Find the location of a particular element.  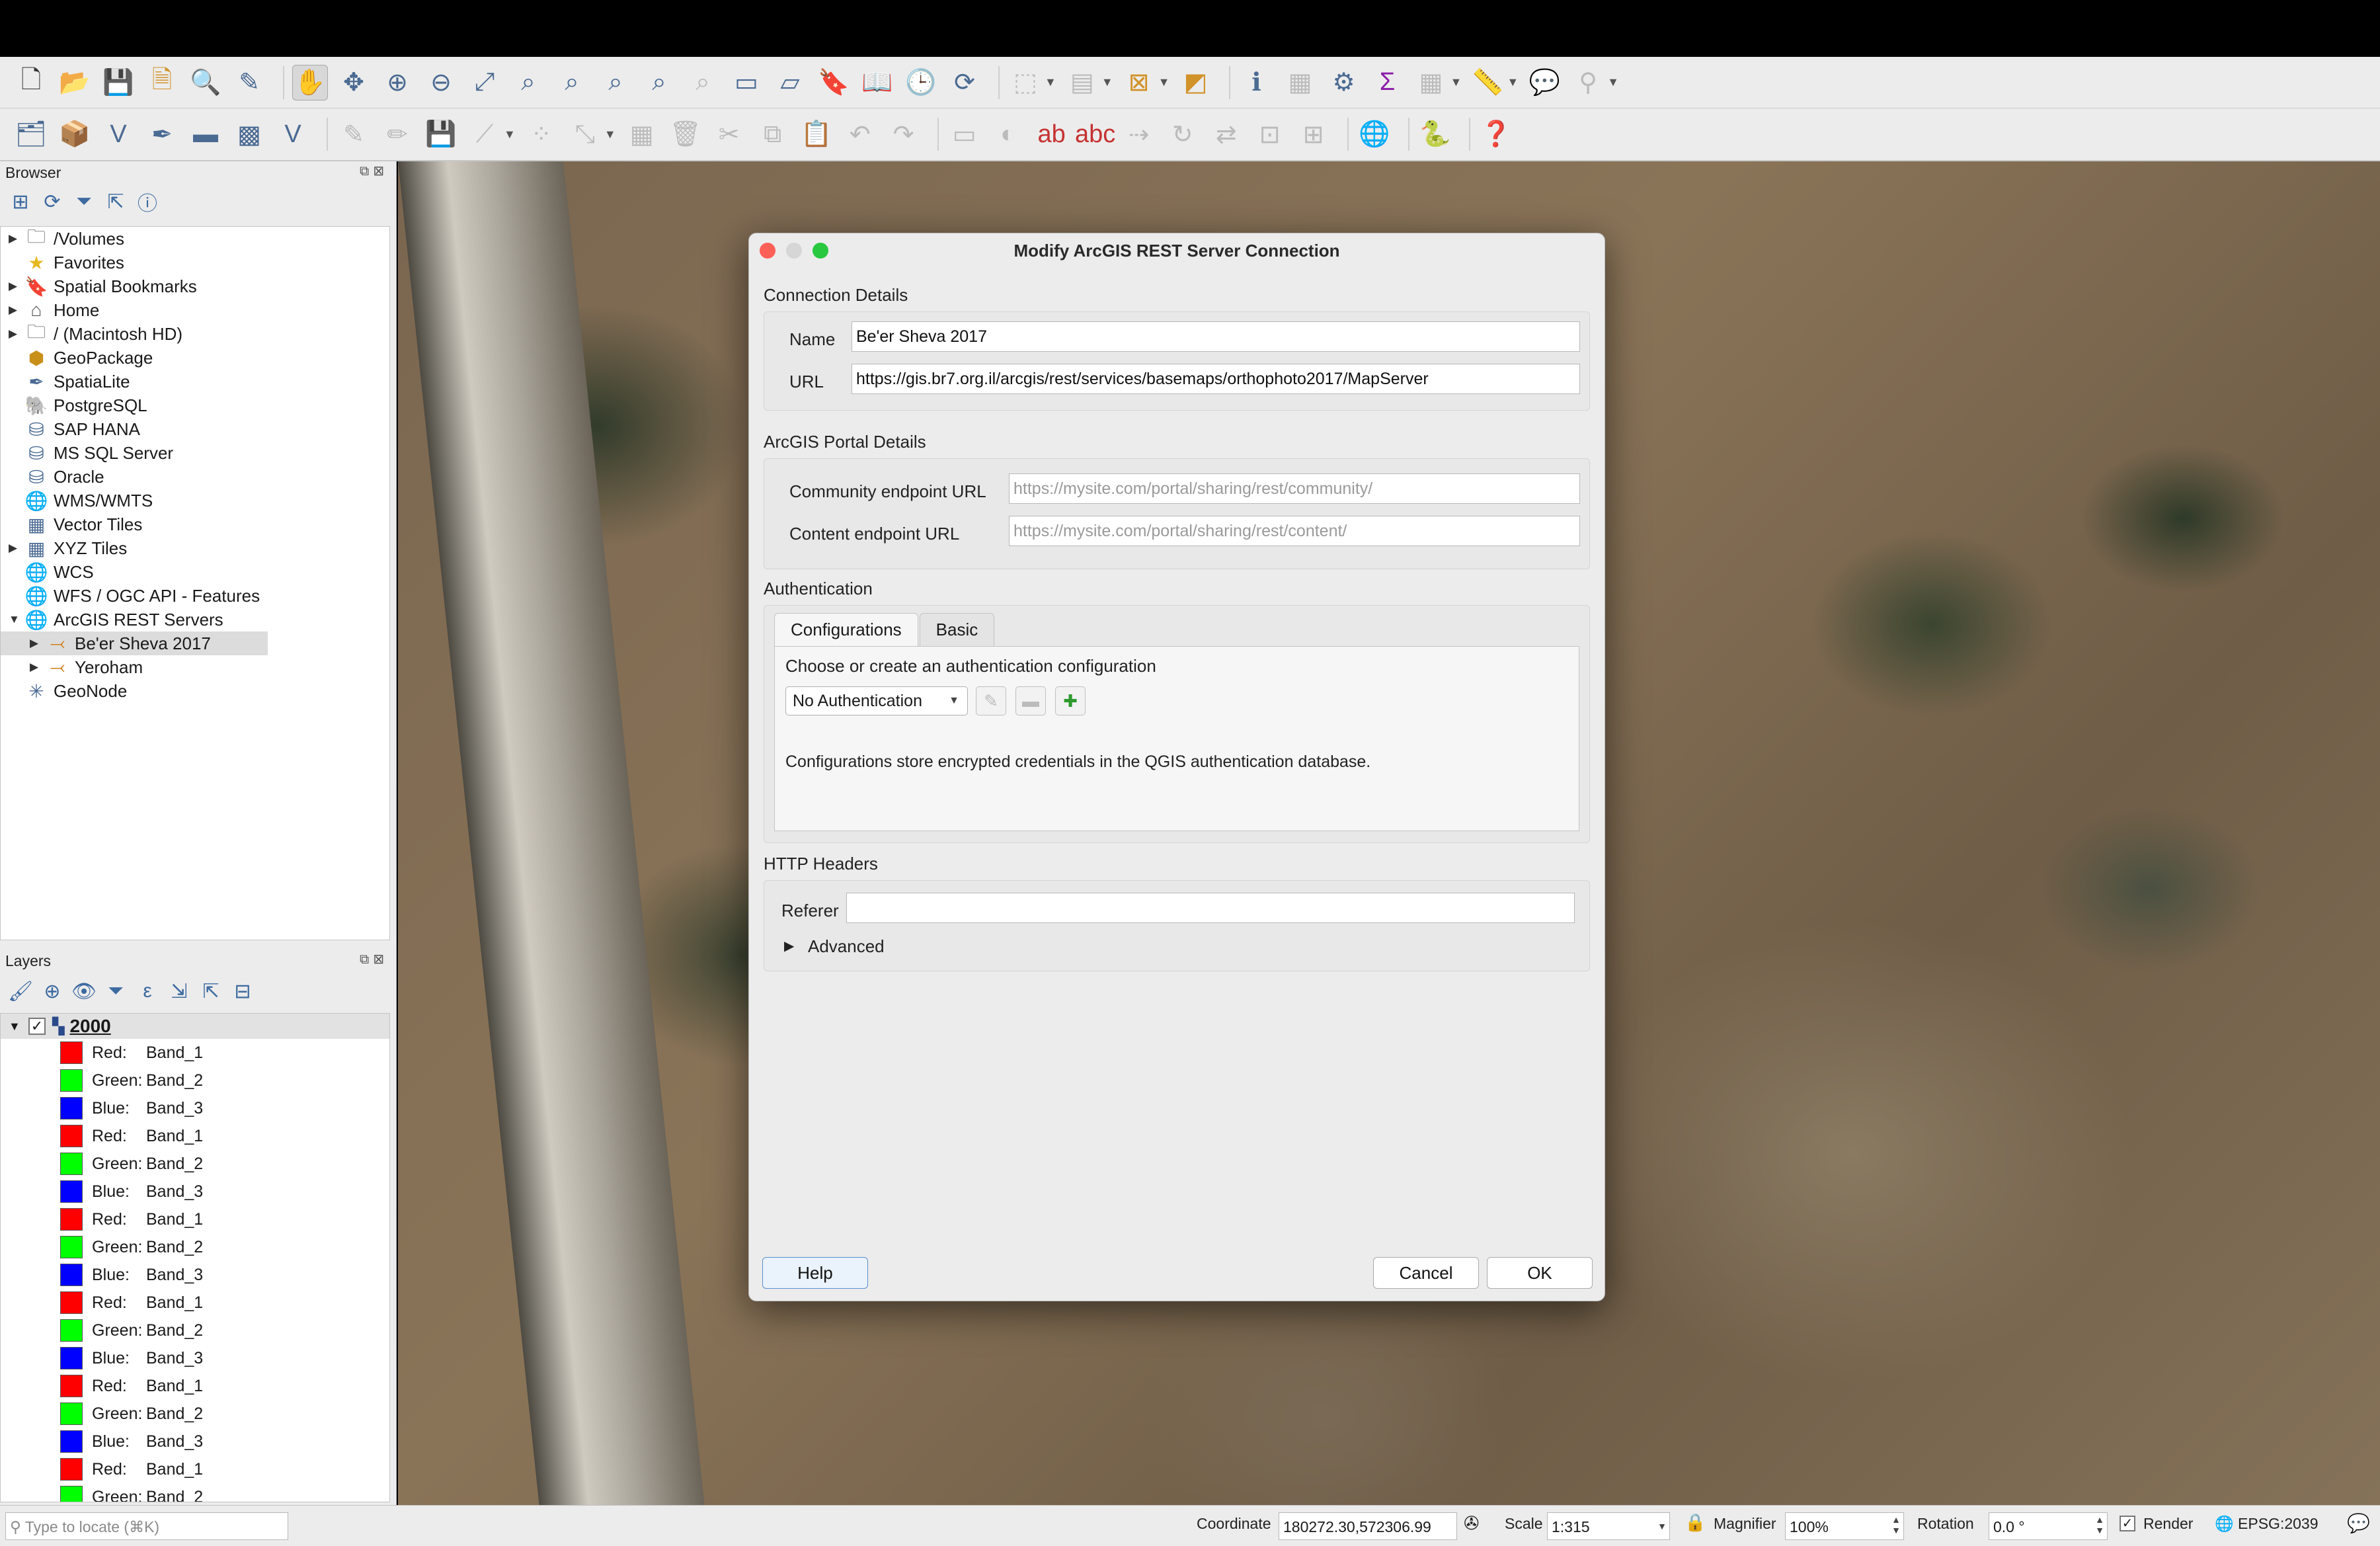

filter-legend-icon: ⏷ is located at coordinates (115, 991).